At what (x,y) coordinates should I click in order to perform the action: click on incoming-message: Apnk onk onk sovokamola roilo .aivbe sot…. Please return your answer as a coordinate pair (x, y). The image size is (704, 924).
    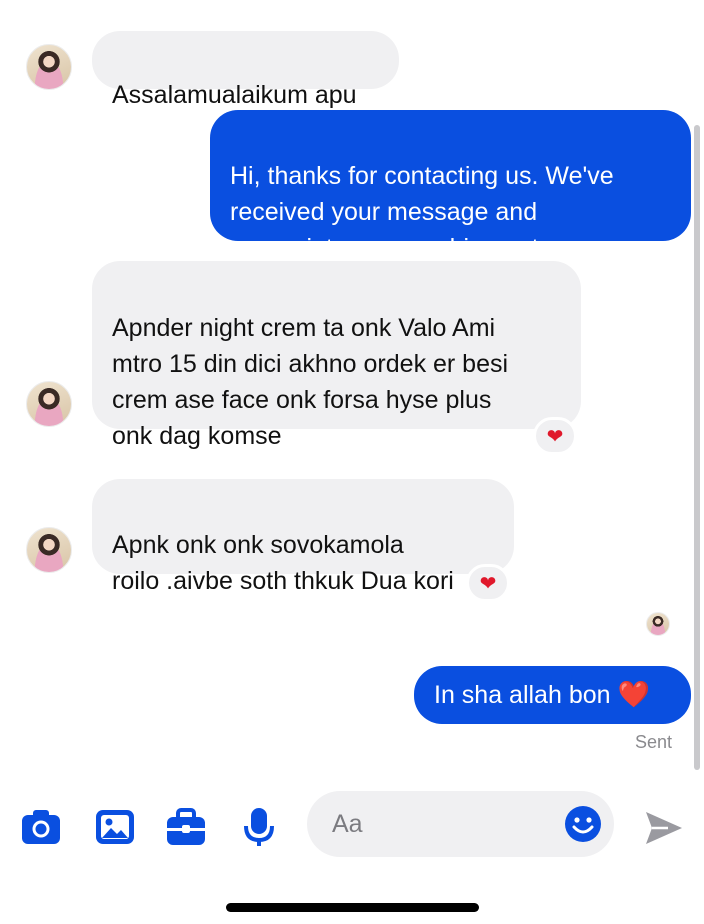
    Looking at the image, I should click on (303, 537).